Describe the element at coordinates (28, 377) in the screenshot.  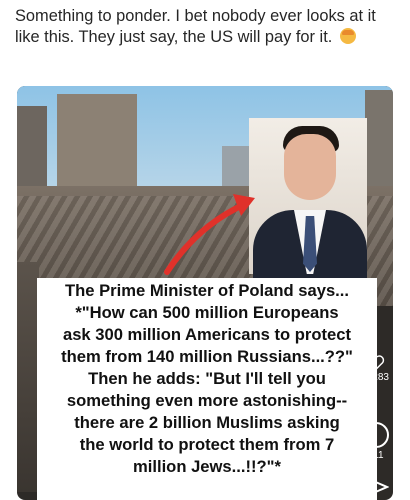
I see `video-edge-strip` at that location.